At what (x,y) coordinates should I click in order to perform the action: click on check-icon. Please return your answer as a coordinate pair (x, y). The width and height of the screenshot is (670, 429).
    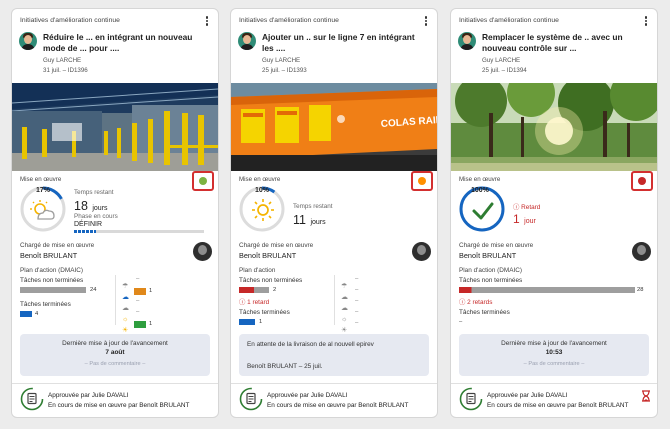
    Looking at the image, I should click on (483, 211).